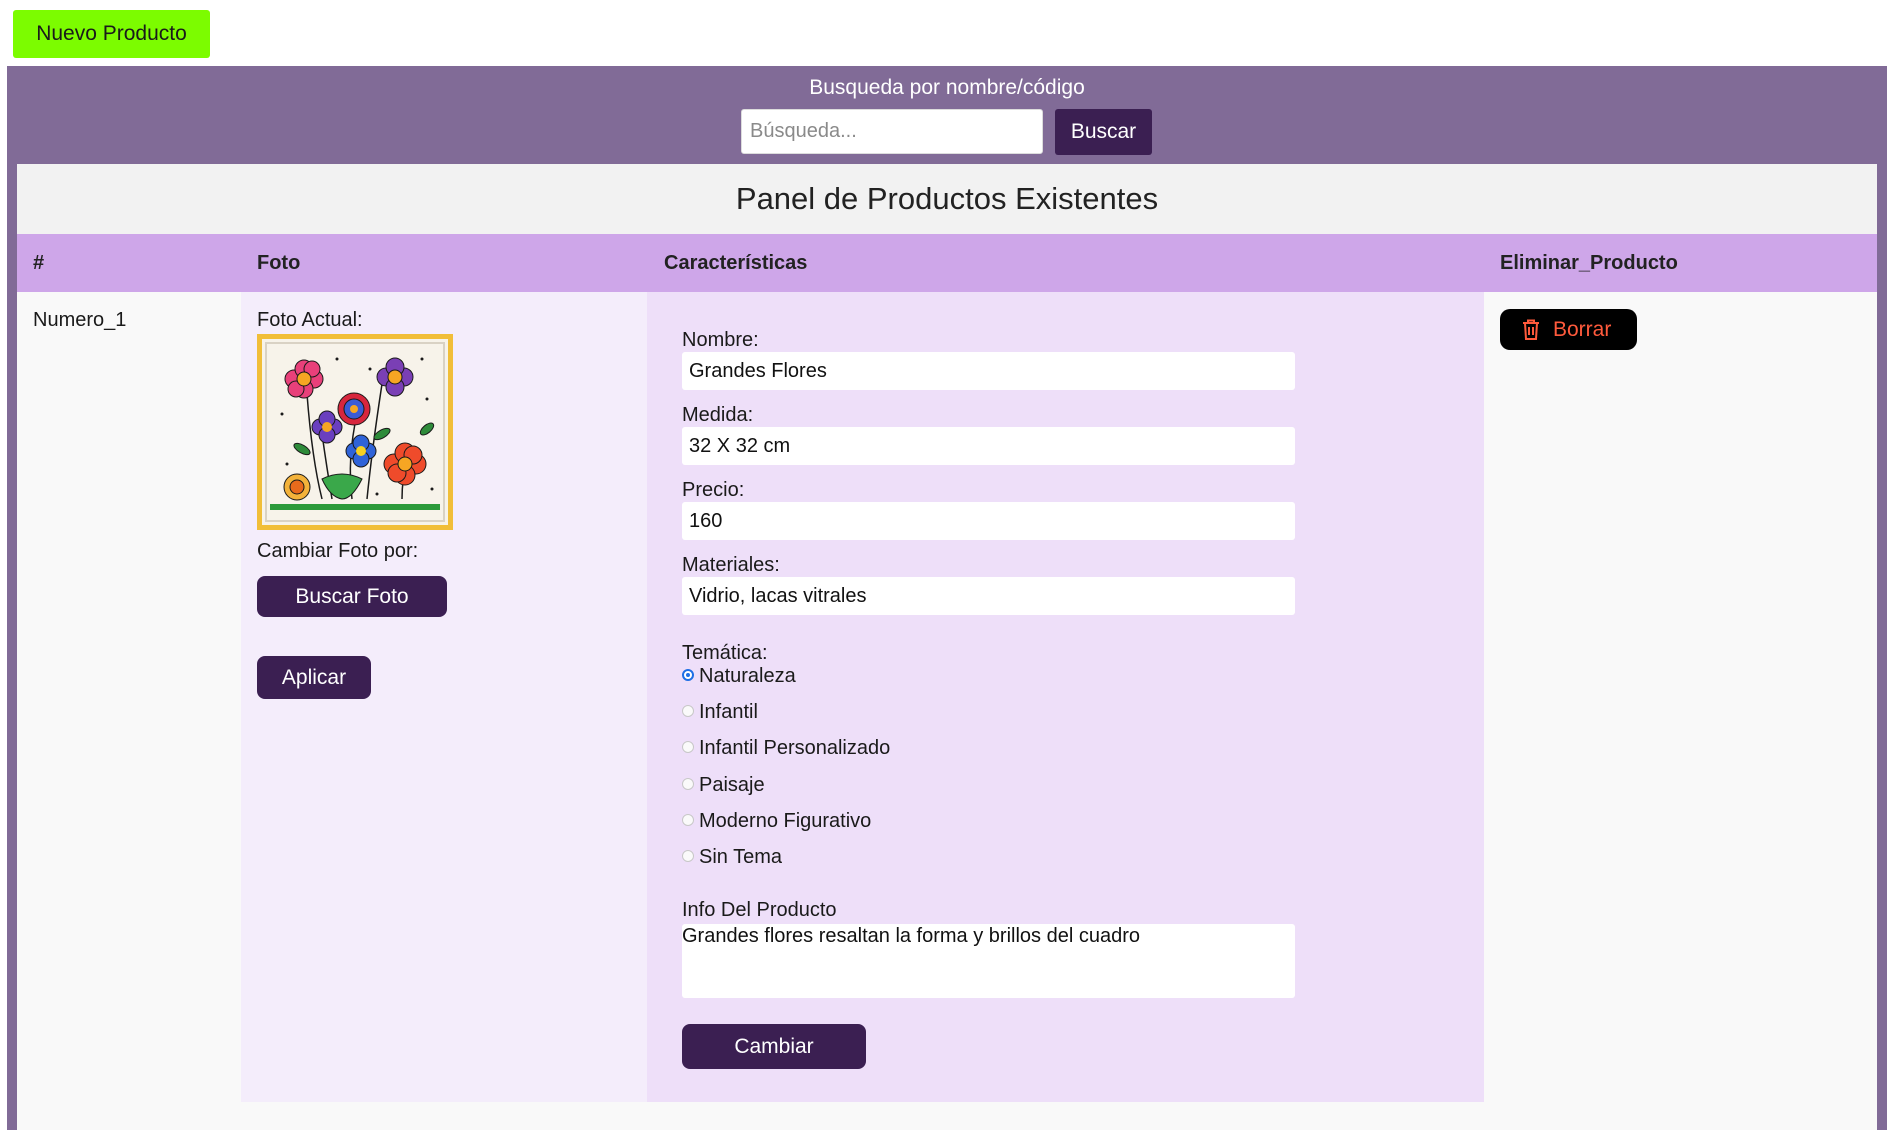  What do you see at coordinates (279, 263) in the screenshot?
I see `column-header-photo: Foto` at bounding box center [279, 263].